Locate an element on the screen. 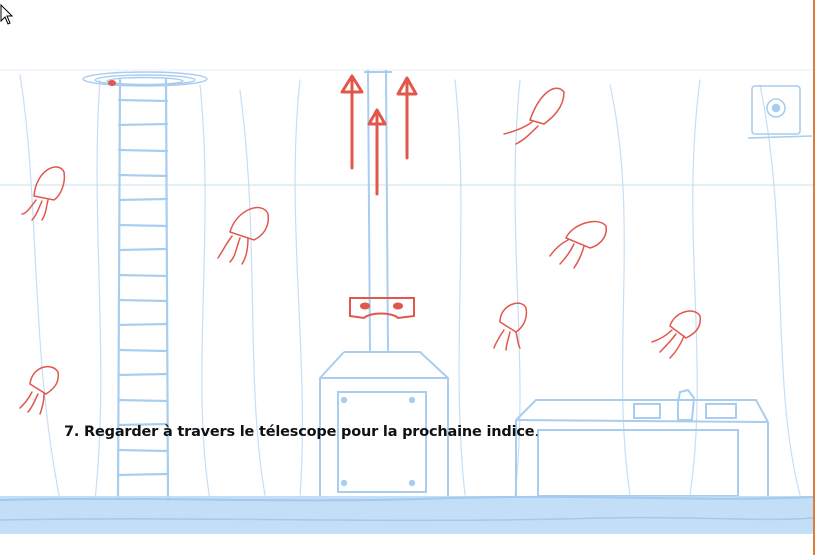 The height and width of the screenshot is (555, 816). counter is located at coordinates (642, 442).